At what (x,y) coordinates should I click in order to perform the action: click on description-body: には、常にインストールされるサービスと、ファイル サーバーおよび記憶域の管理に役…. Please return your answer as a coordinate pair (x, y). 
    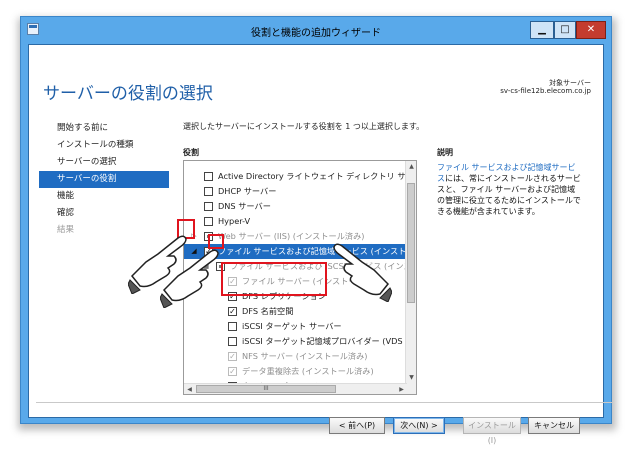
    Looking at the image, I should click on (509, 195).